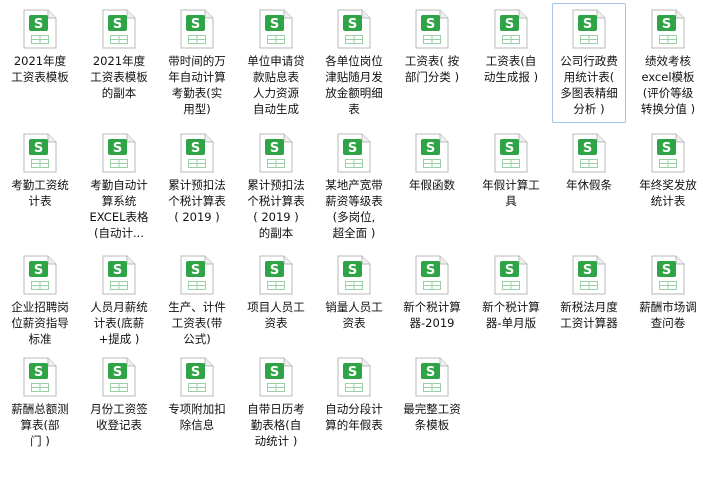  I want to click on file-name: 累计预扣法 个税计算表( 2019 ) 的副本, so click(276, 209).